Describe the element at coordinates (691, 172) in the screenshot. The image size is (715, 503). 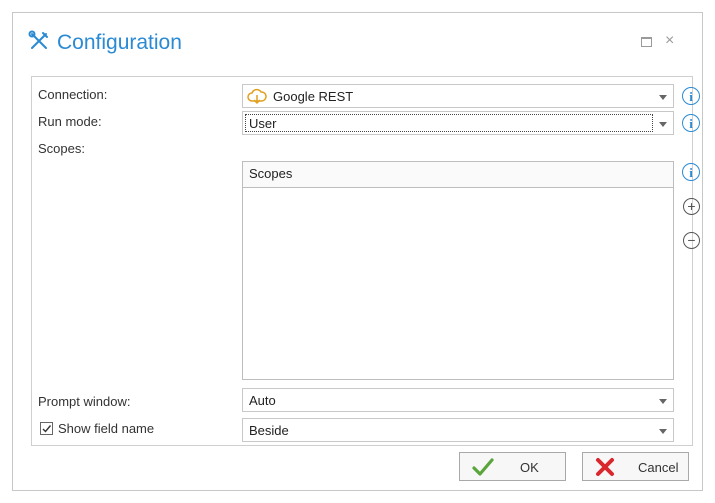
I see `scopes-info-icon: i` at that location.